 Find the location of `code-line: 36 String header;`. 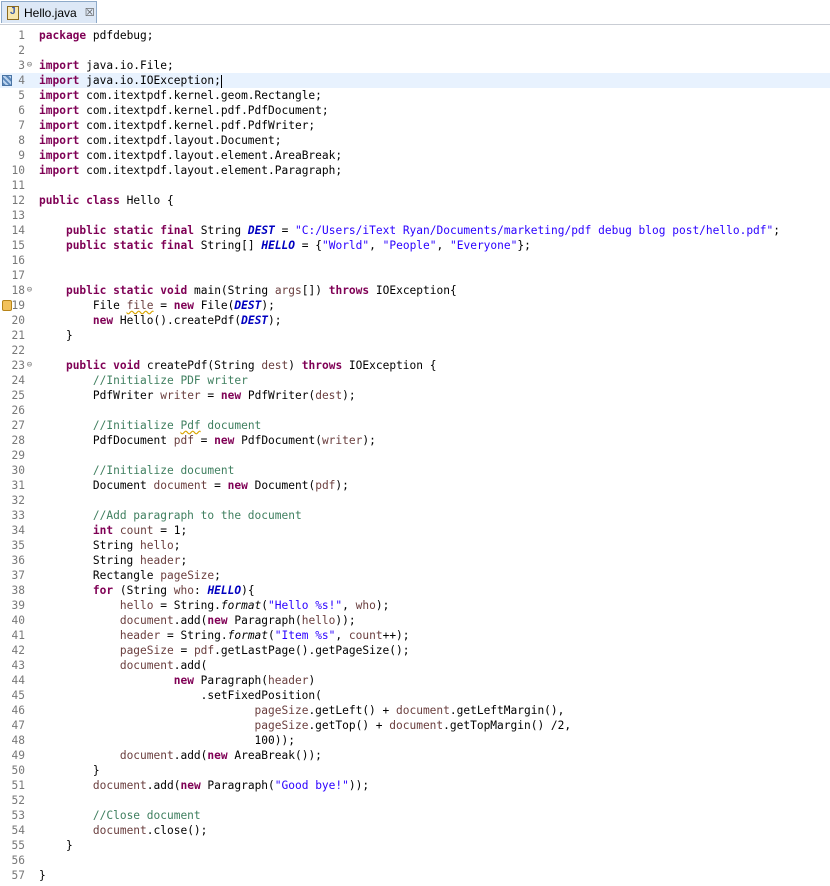

code-line: 36 String header; is located at coordinates (415, 560).